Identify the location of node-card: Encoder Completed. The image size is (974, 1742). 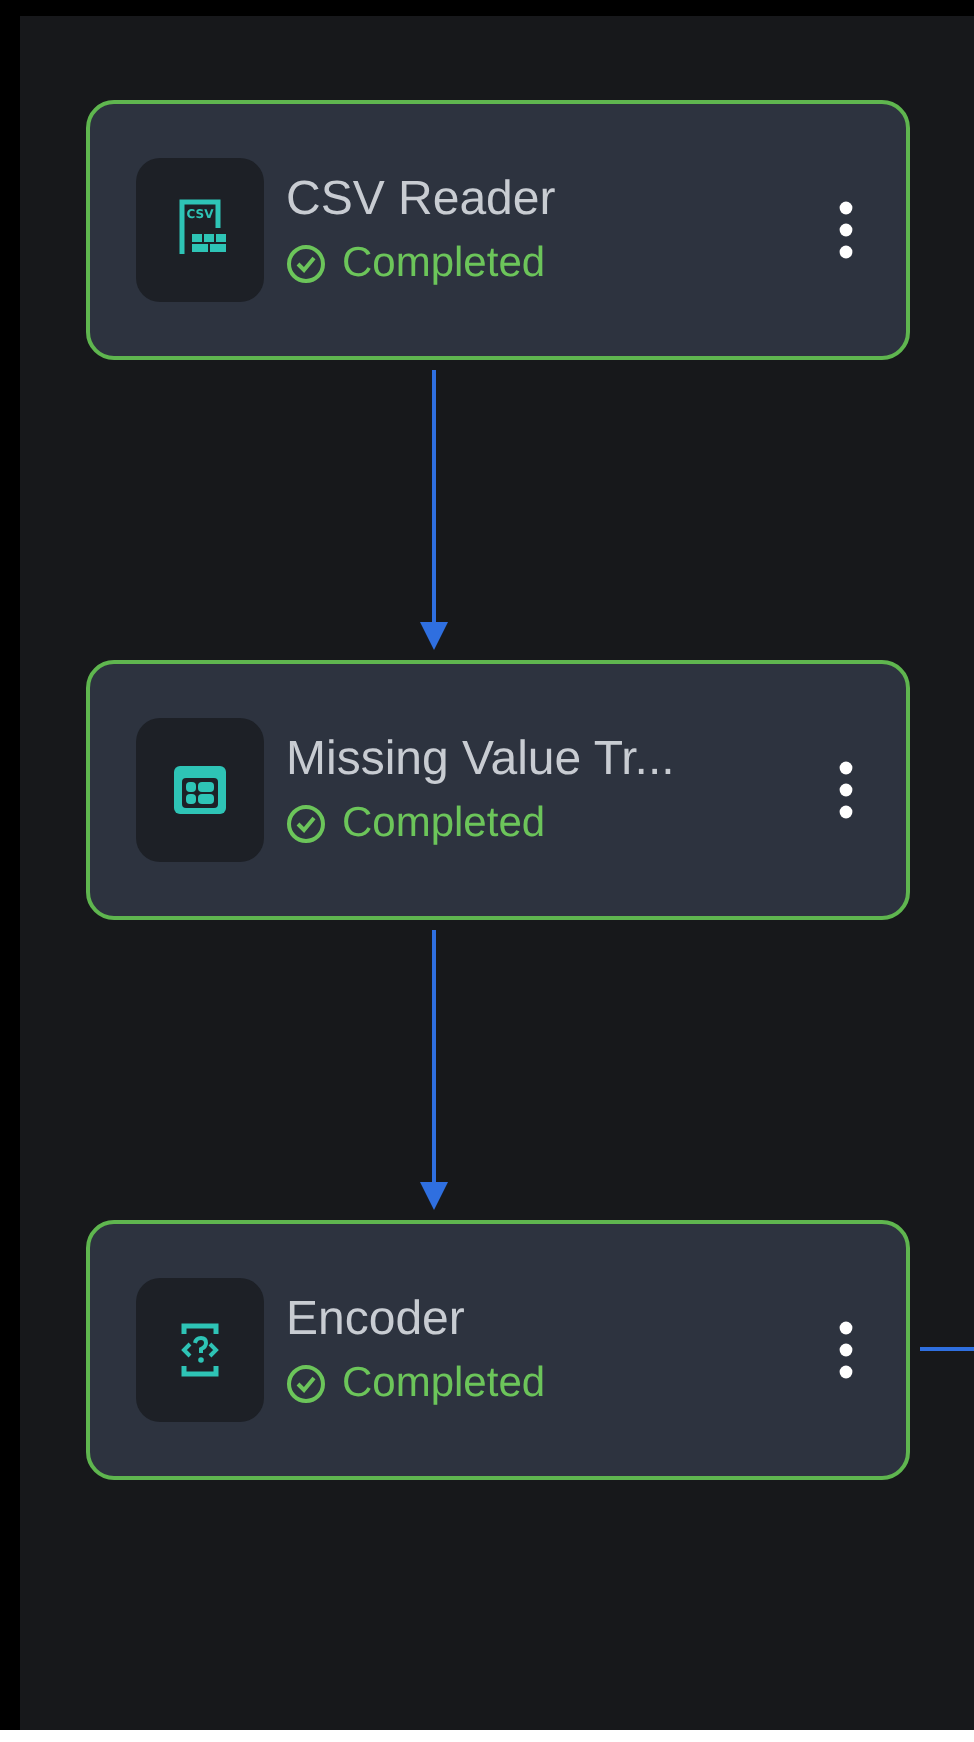
(498, 1350).